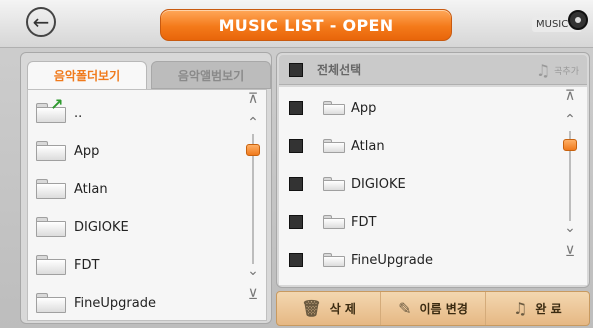  What do you see at coordinates (342, 309) in the screenshot?
I see `delete-label: 삭 제` at bounding box center [342, 309].